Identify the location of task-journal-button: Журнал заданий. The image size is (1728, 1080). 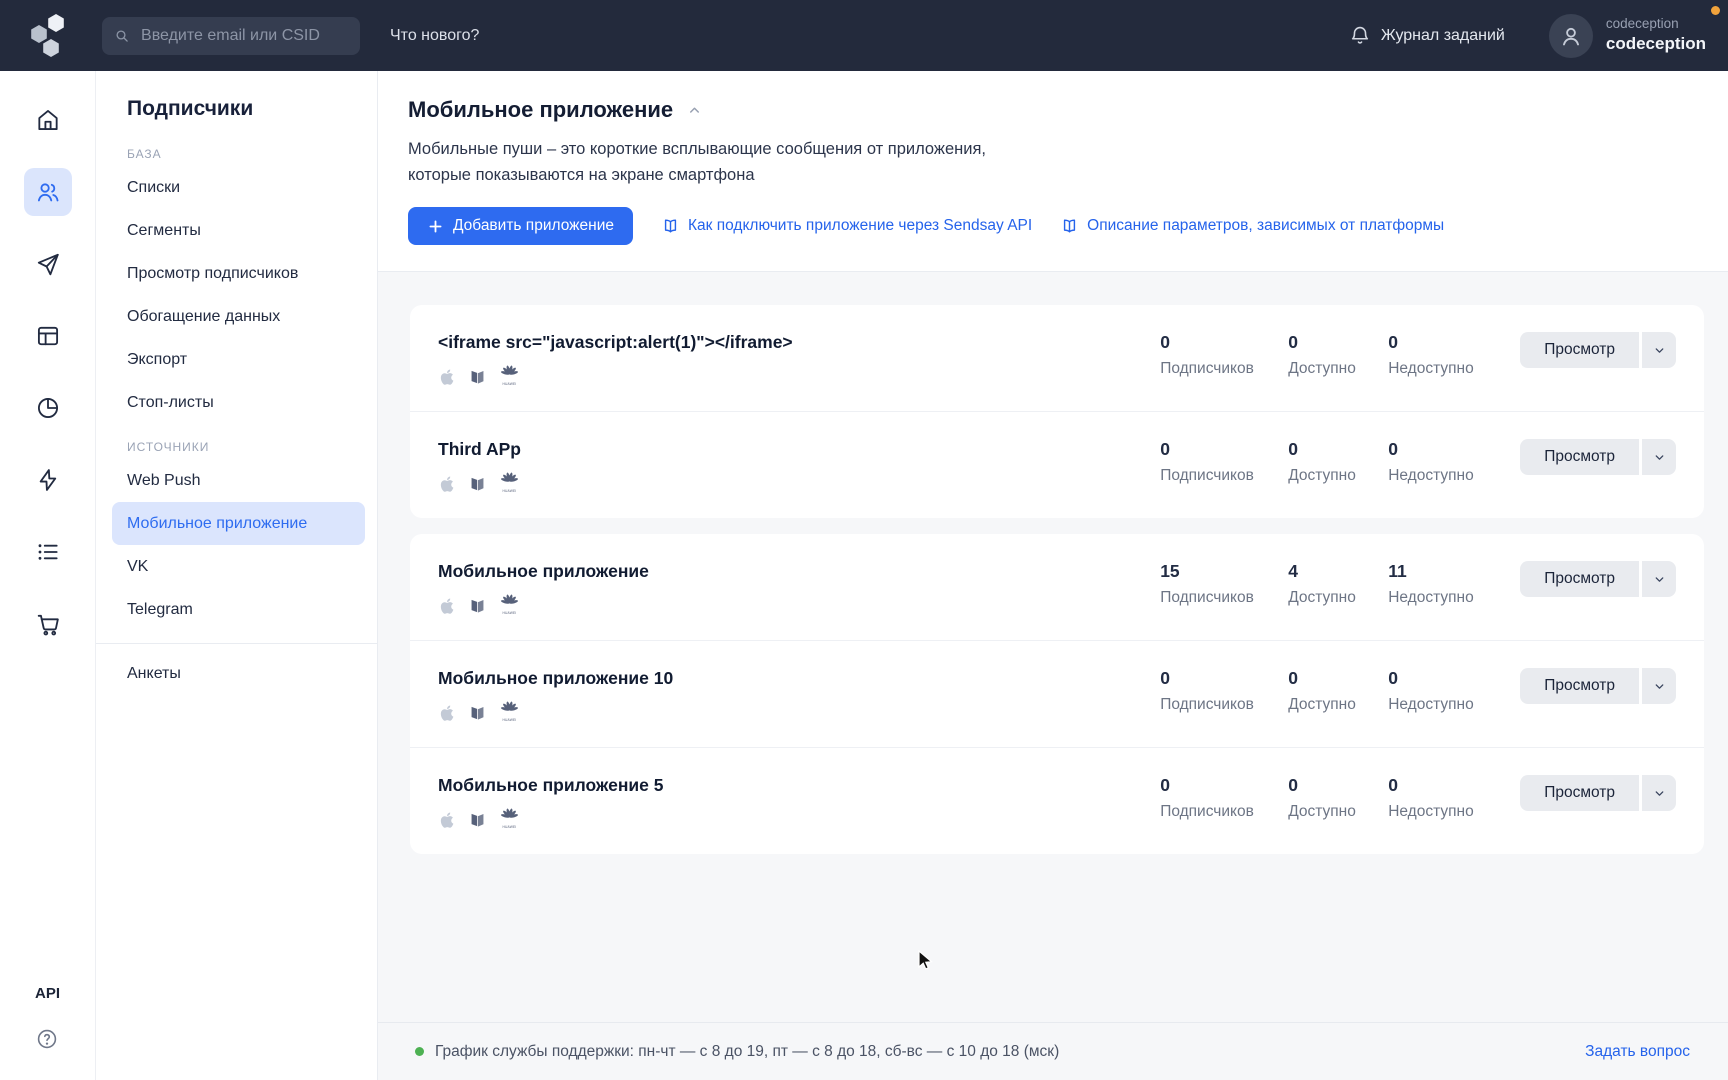
(1427, 36).